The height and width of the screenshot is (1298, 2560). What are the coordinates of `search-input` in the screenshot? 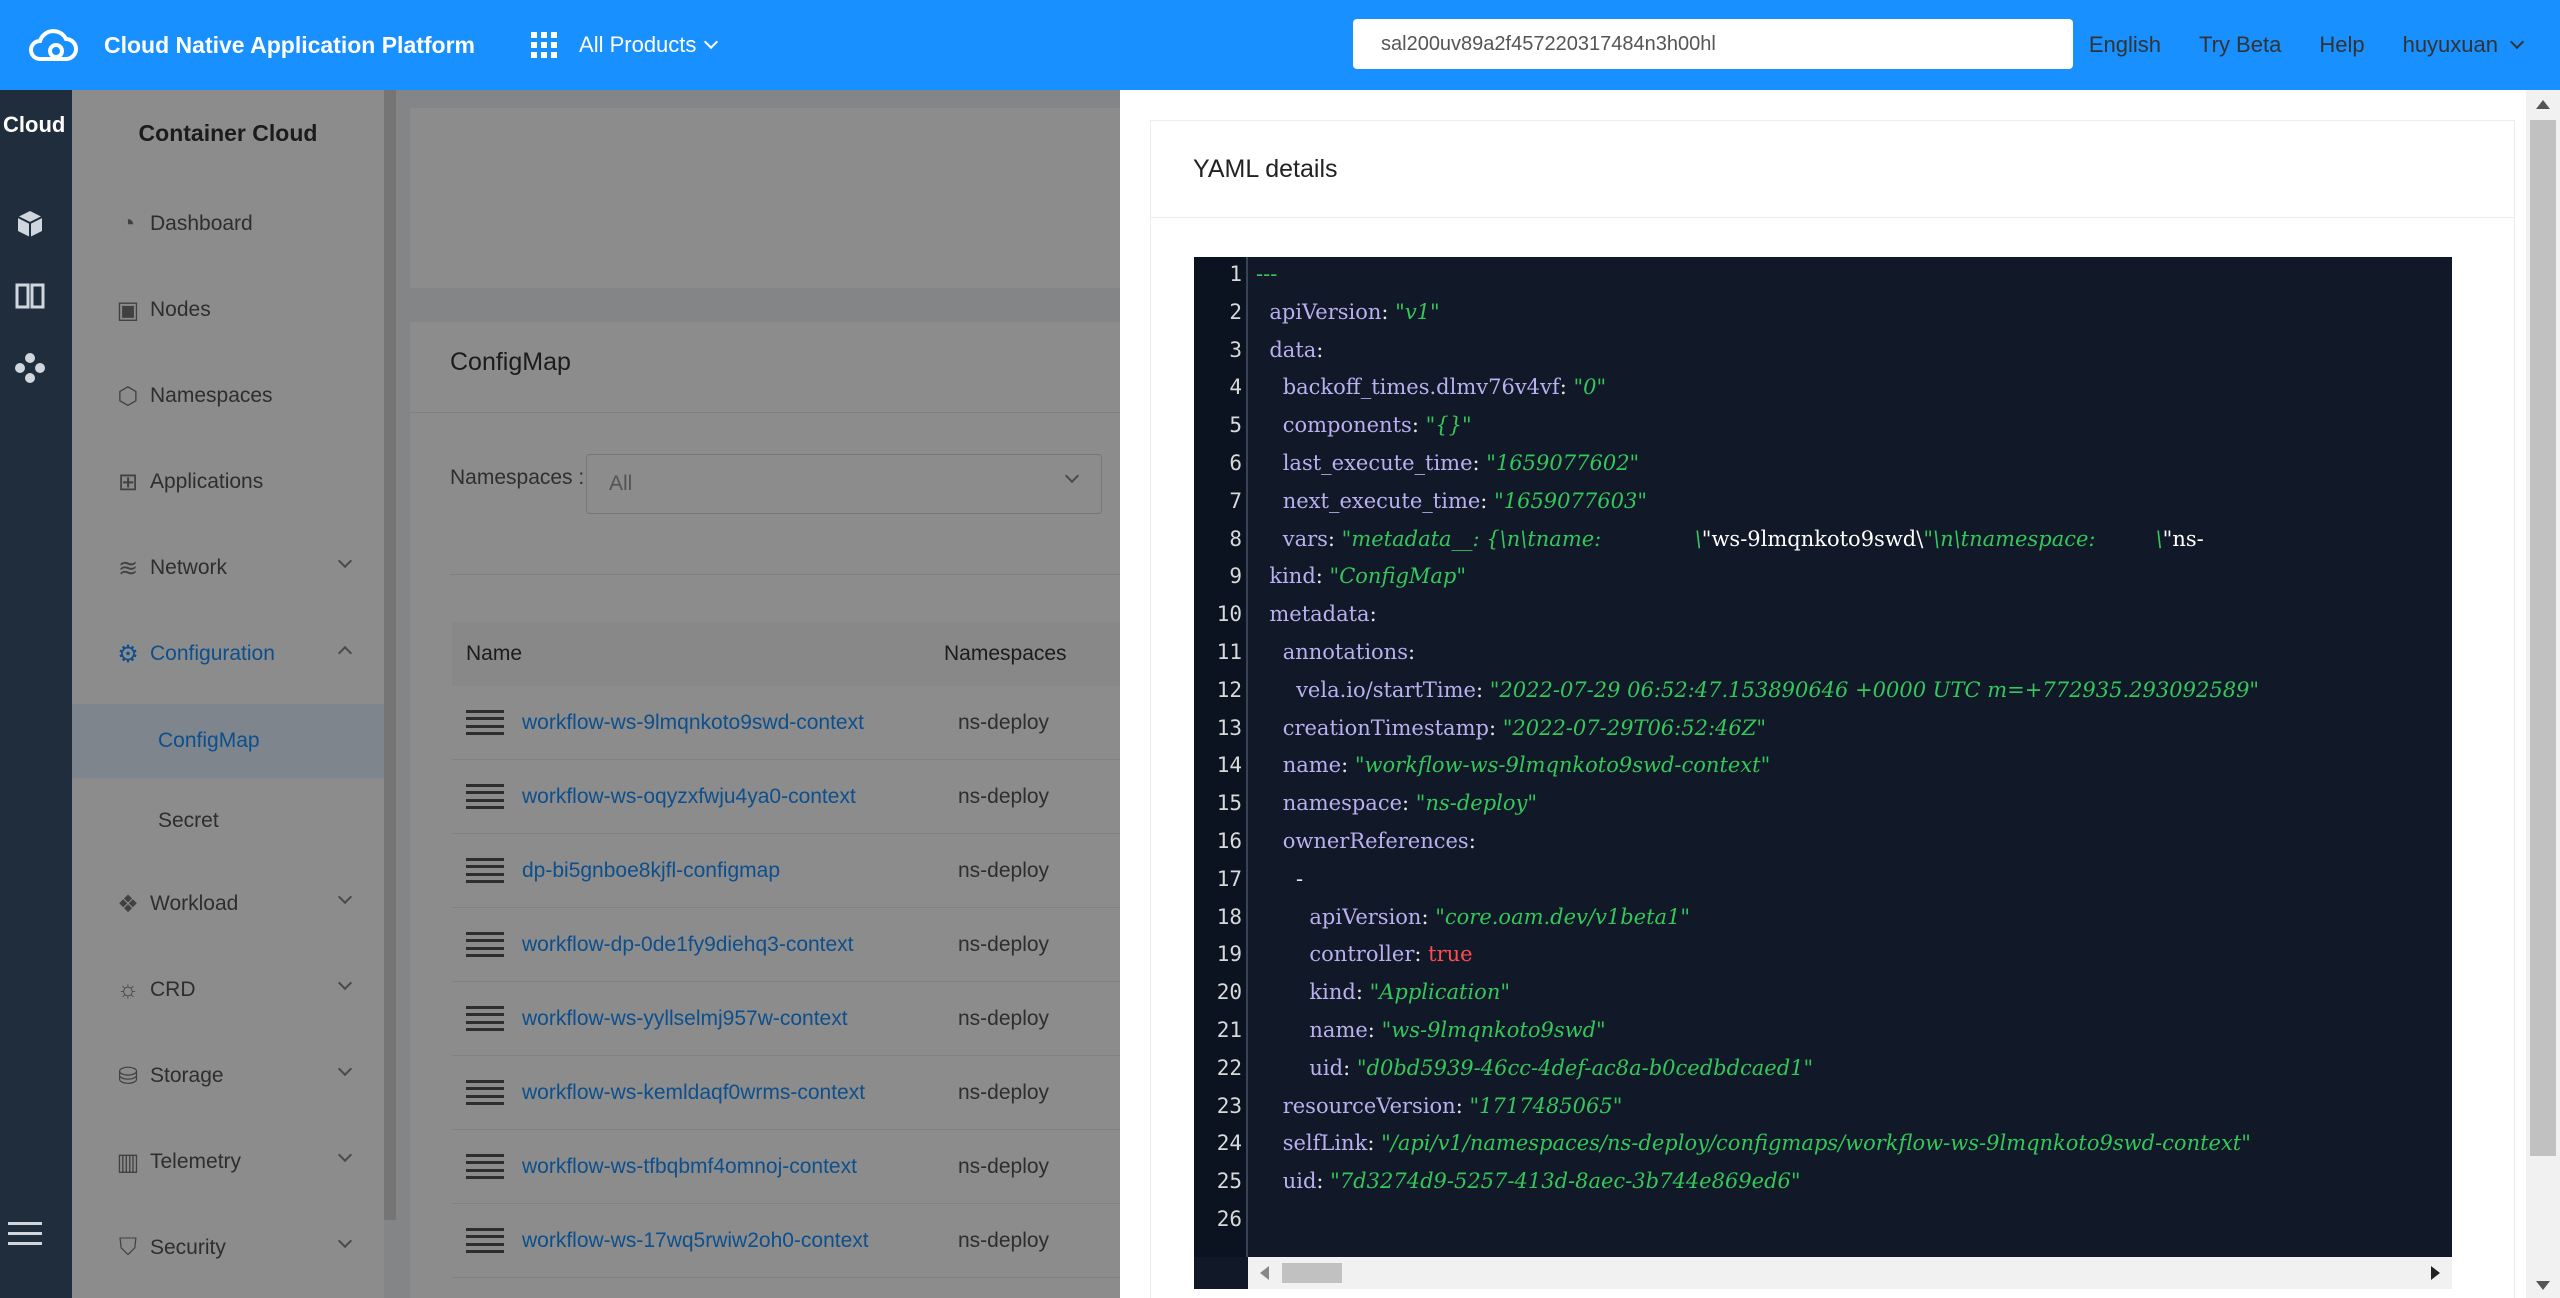 It's located at (1713, 44).